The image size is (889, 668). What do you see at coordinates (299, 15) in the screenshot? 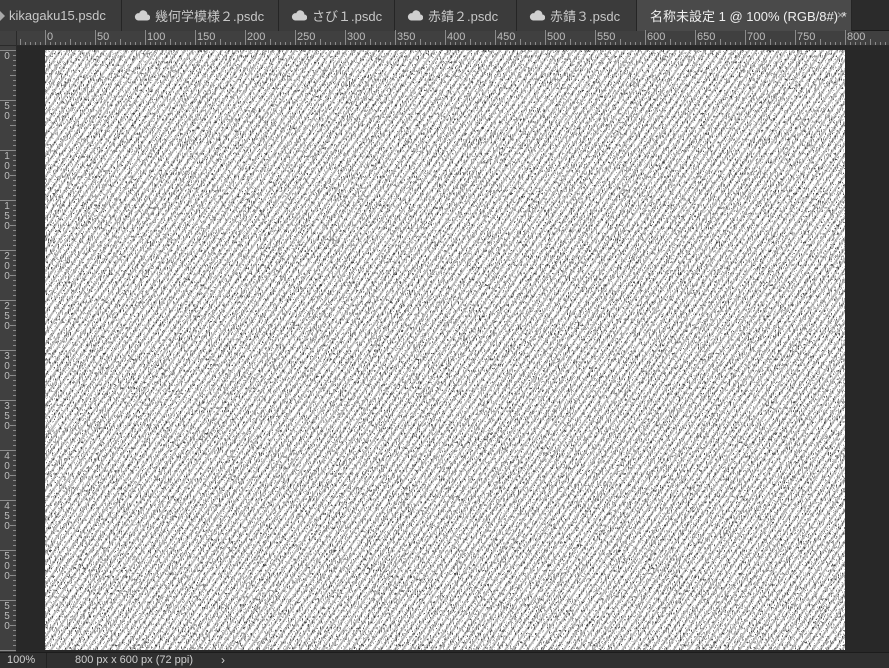
I see `cloud-icon` at bounding box center [299, 15].